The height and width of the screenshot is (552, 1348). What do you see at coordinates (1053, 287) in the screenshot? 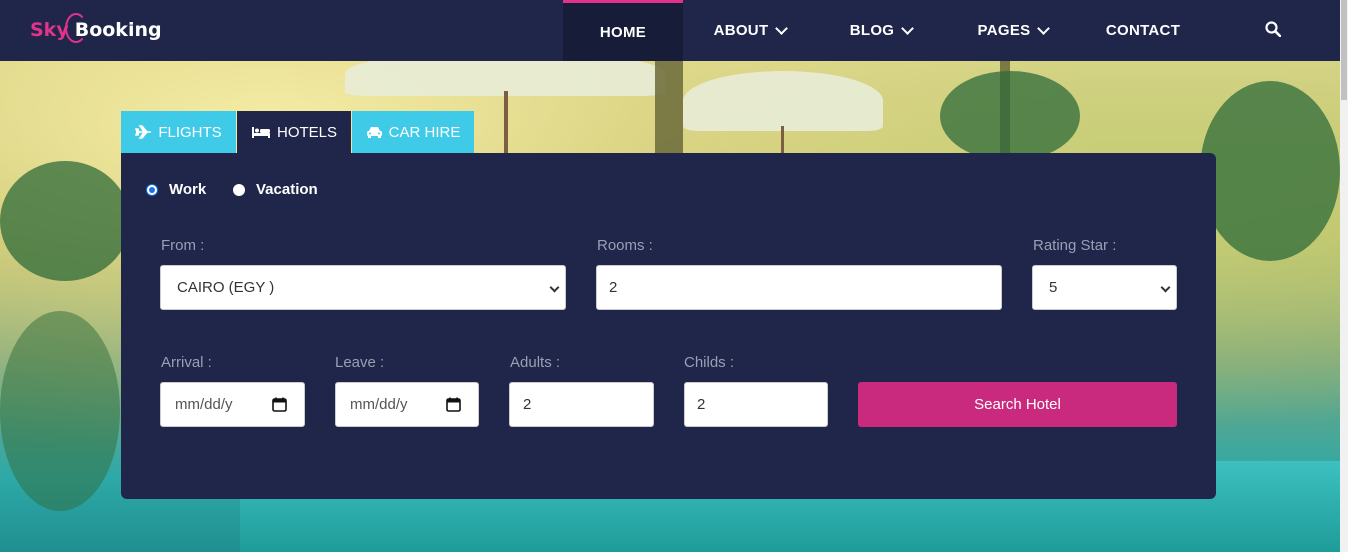
I see `rating-star-value: 5` at bounding box center [1053, 287].